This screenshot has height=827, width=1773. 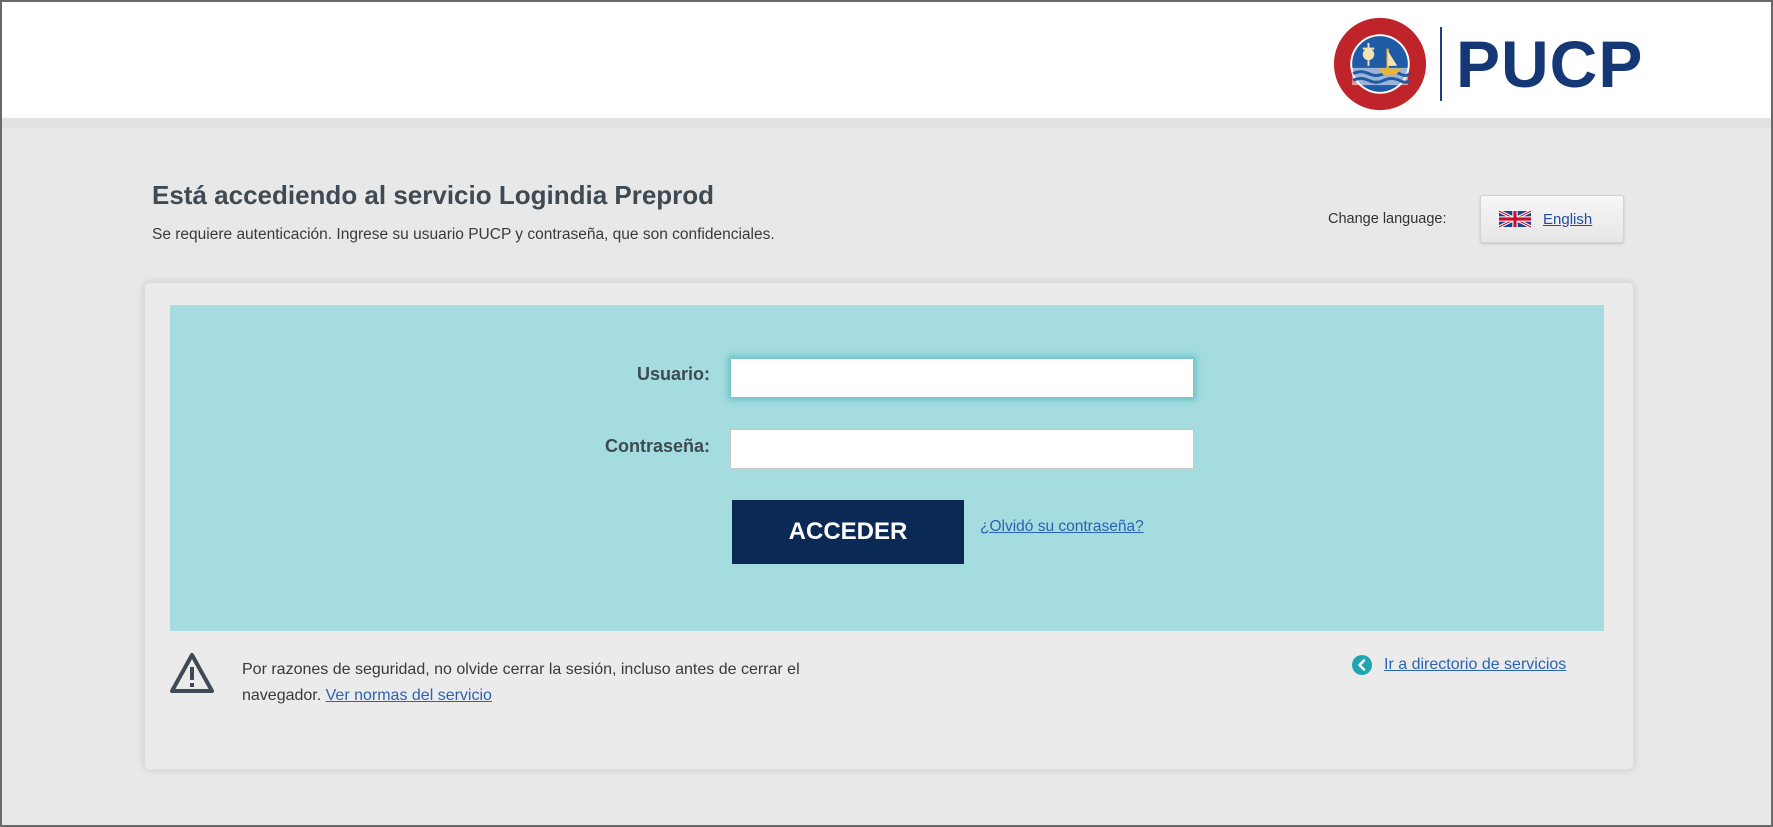 What do you see at coordinates (1550, 64) in the screenshot?
I see `logo-text: PUCP` at bounding box center [1550, 64].